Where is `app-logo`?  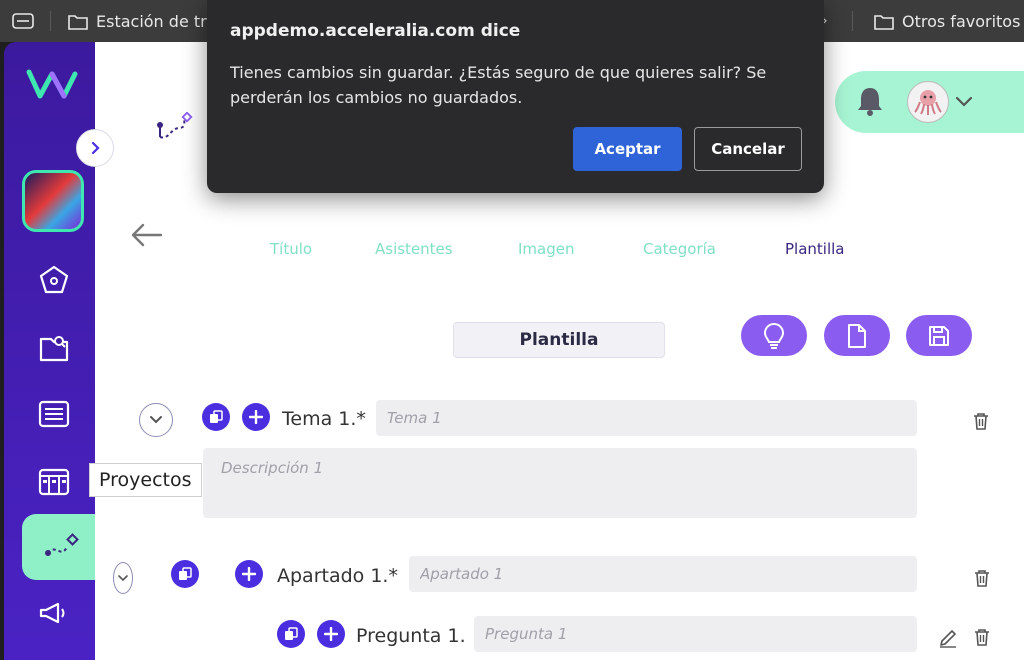
app-logo is located at coordinates (52, 86).